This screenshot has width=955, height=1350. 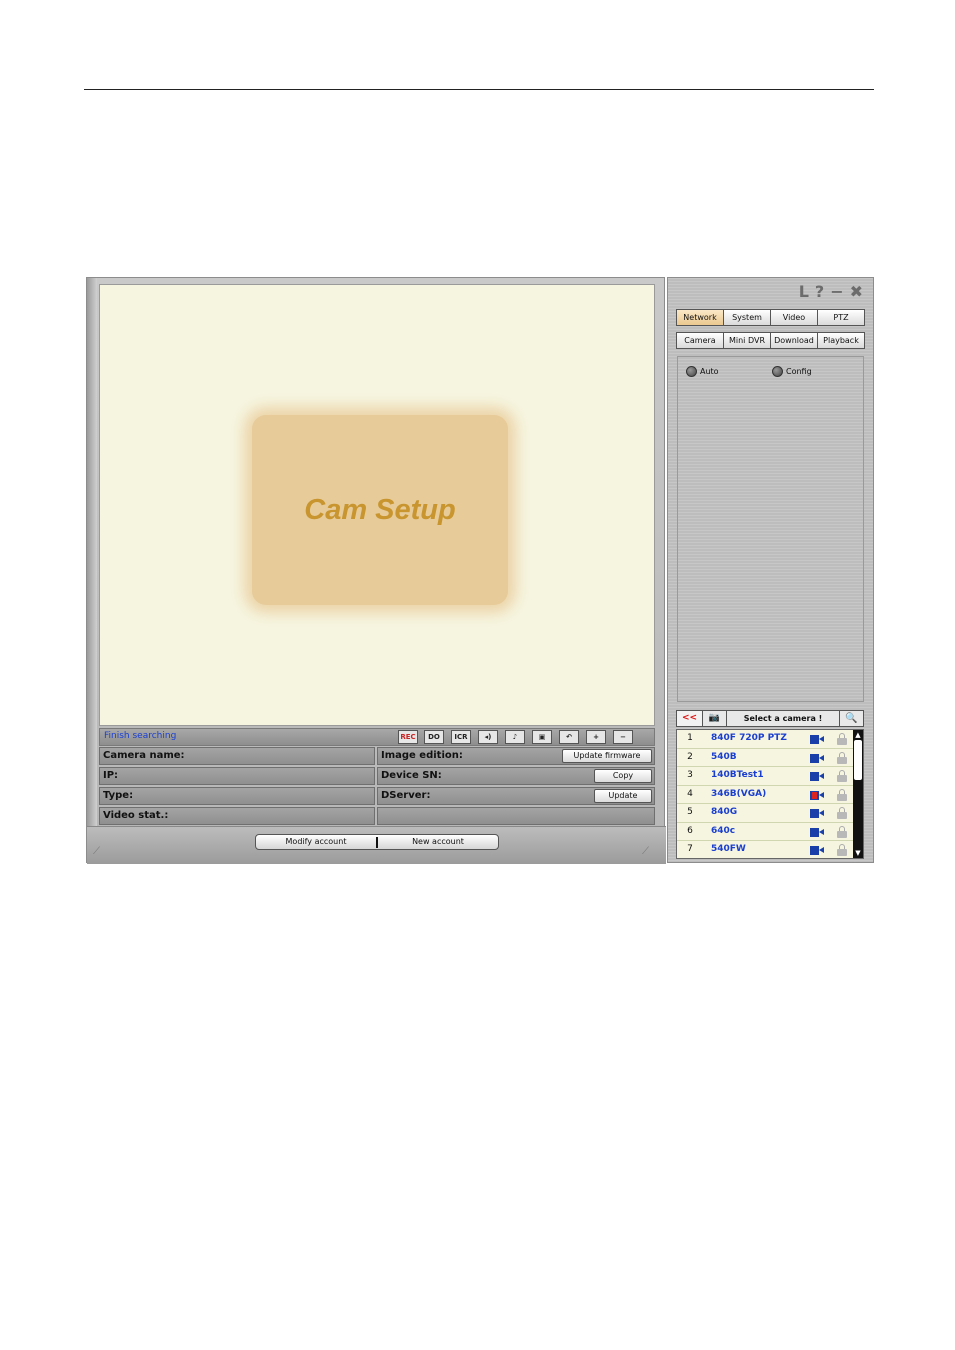 What do you see at coordinates (858, 735) in the screenshot?
I see `scroll-up-icon: ▲` at bounding box center [858, 735].